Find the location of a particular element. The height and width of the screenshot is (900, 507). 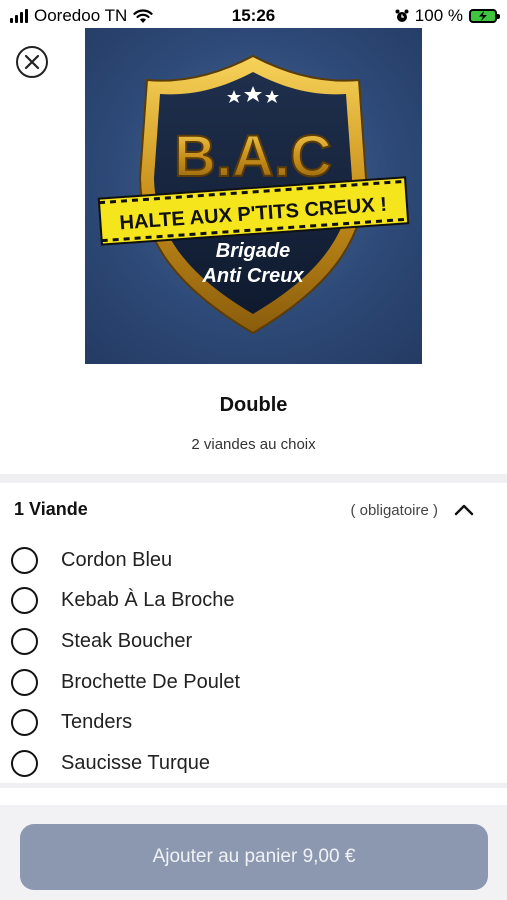

product-description: 2 viandes au choix is located at coordinates (253, 444).